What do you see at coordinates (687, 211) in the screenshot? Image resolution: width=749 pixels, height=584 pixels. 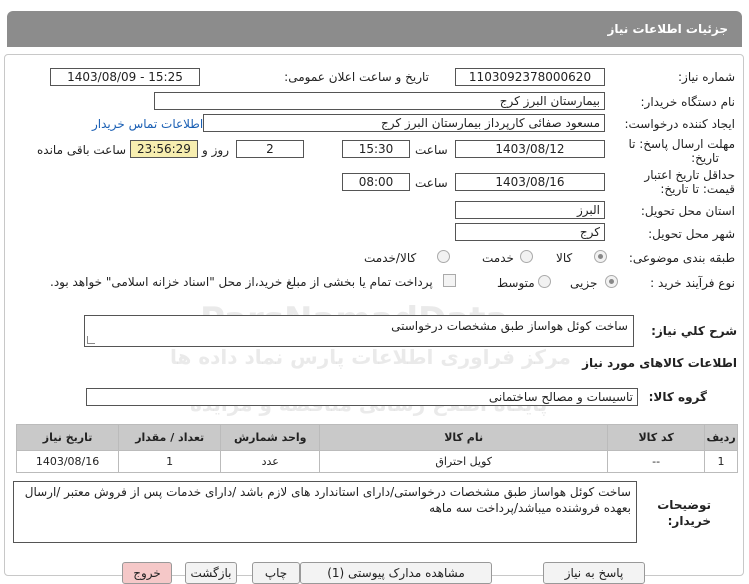 I see `province-label: استان محل تحویل:` at bounding box center [687, 211].